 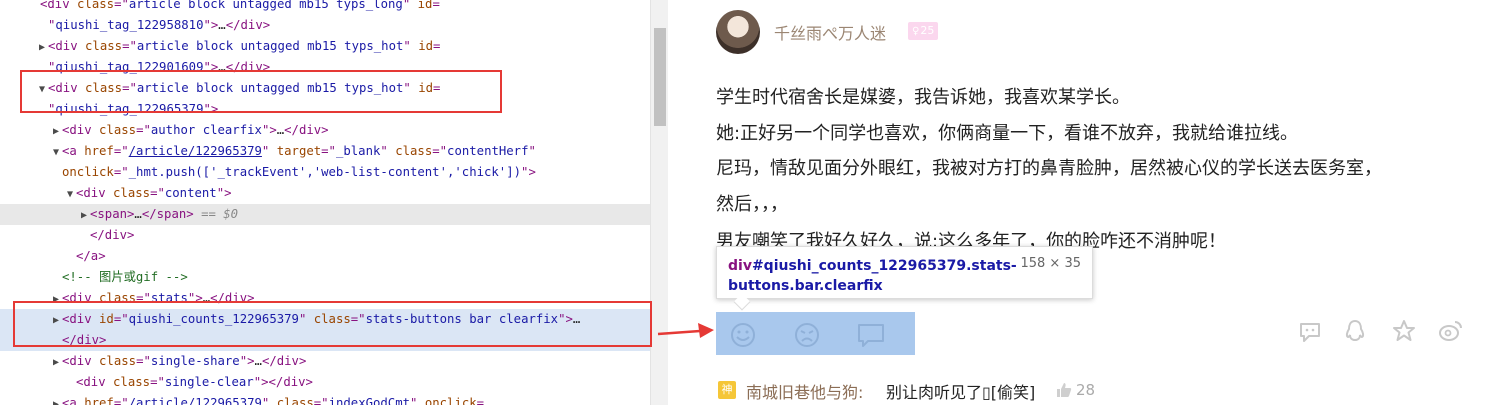 I want to click on content-line: 学生时代宿舍长是媒婆，我告诉她，我喜欢某学长。, so click(x=923, y=96).